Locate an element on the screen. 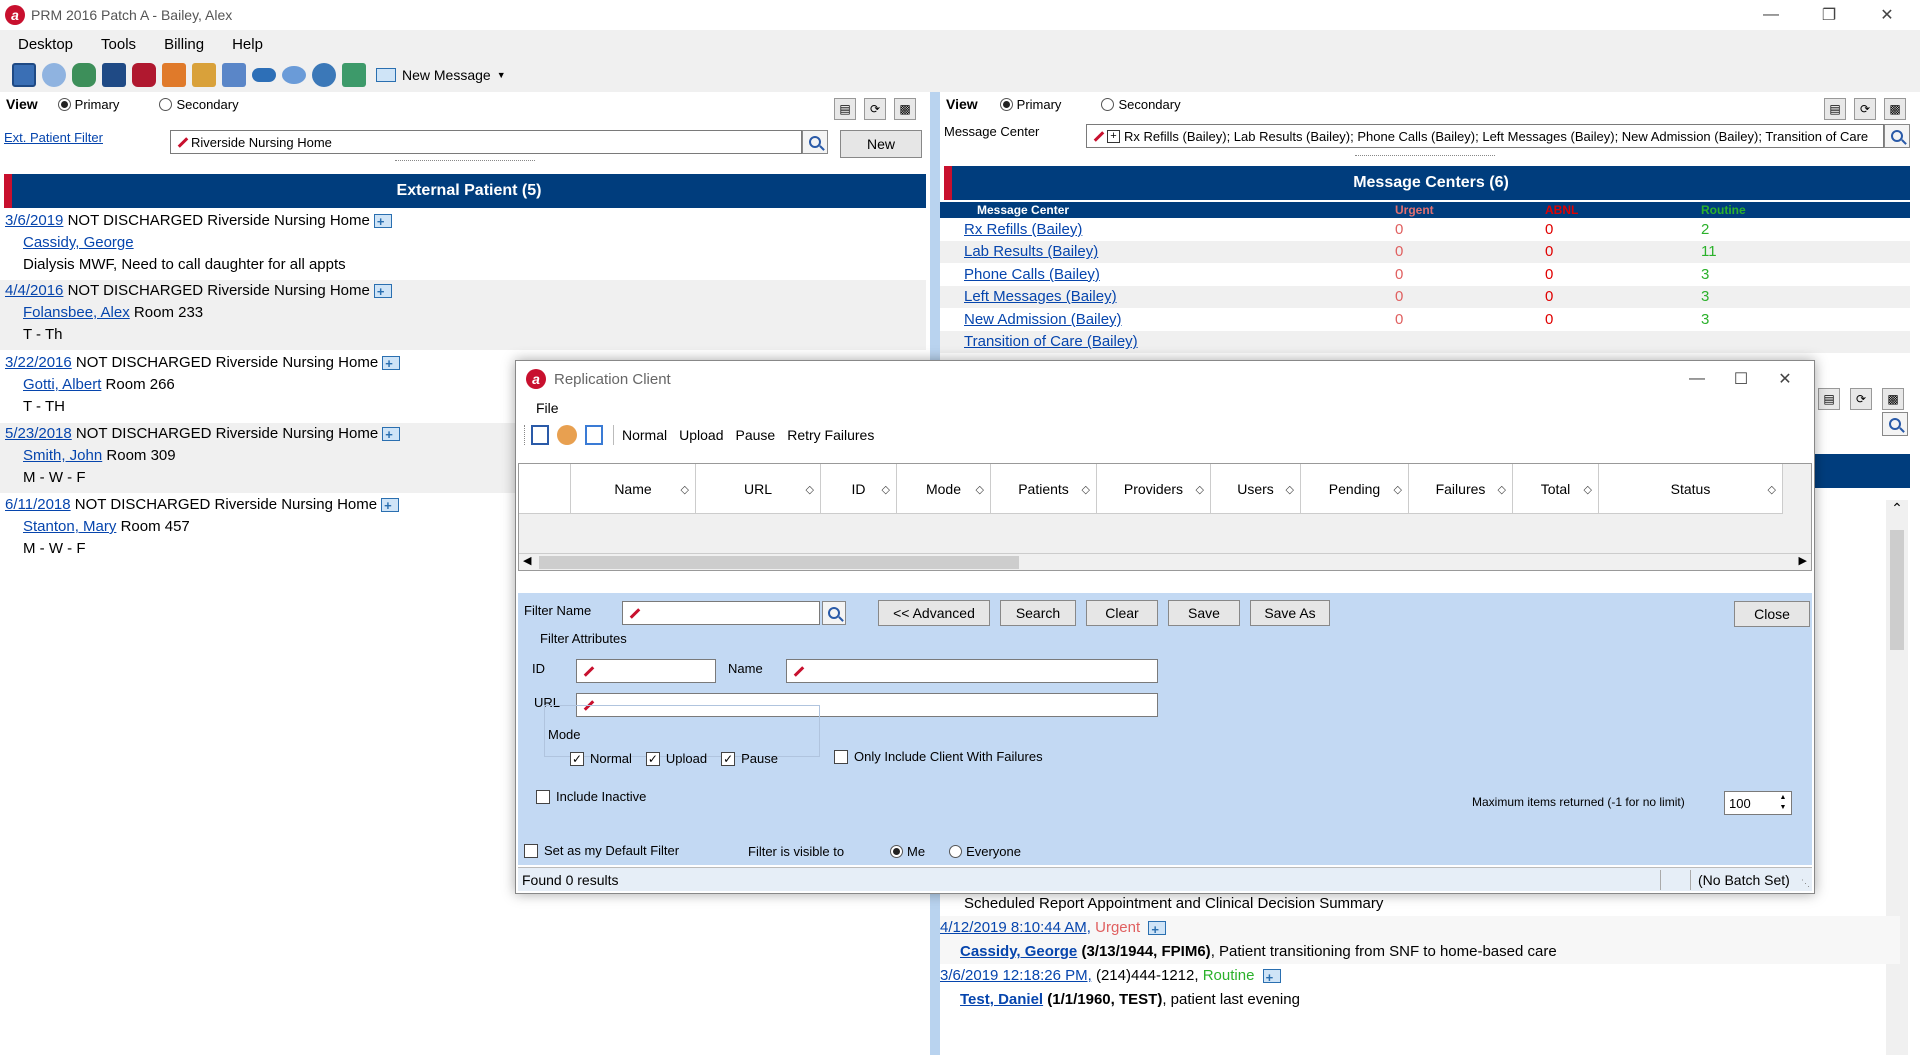 This screenshot has height=1055, width=1920. report-icon is located at coordinates (234, 75).